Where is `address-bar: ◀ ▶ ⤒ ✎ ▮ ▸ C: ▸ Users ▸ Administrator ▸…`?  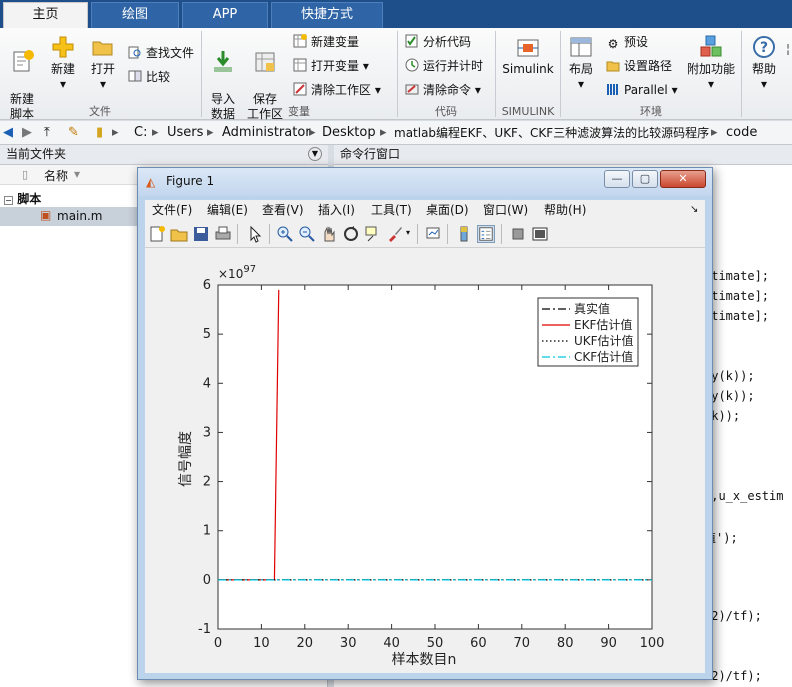
address-bar: ◀ ▶ ⤒ ✎ ▮ ▸ C: ▸ Users ▸ Administrator ▸… is located at coordinates (396, 133).